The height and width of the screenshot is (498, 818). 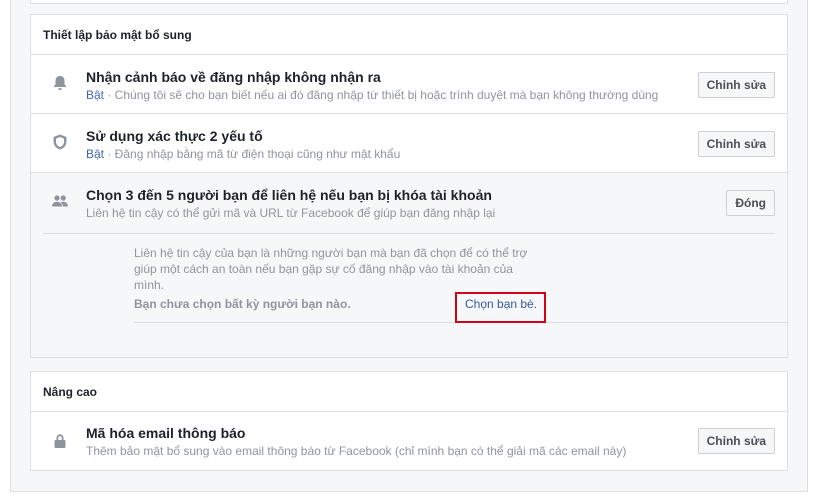 What do you see at coordinates (60, 142) in the screenshot?
I see `shield-icon` at bounding box center [60, 142].